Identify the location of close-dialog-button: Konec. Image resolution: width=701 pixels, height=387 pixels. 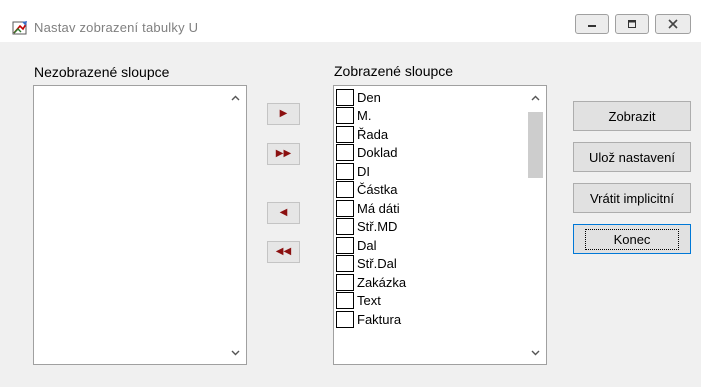
(632, 239).